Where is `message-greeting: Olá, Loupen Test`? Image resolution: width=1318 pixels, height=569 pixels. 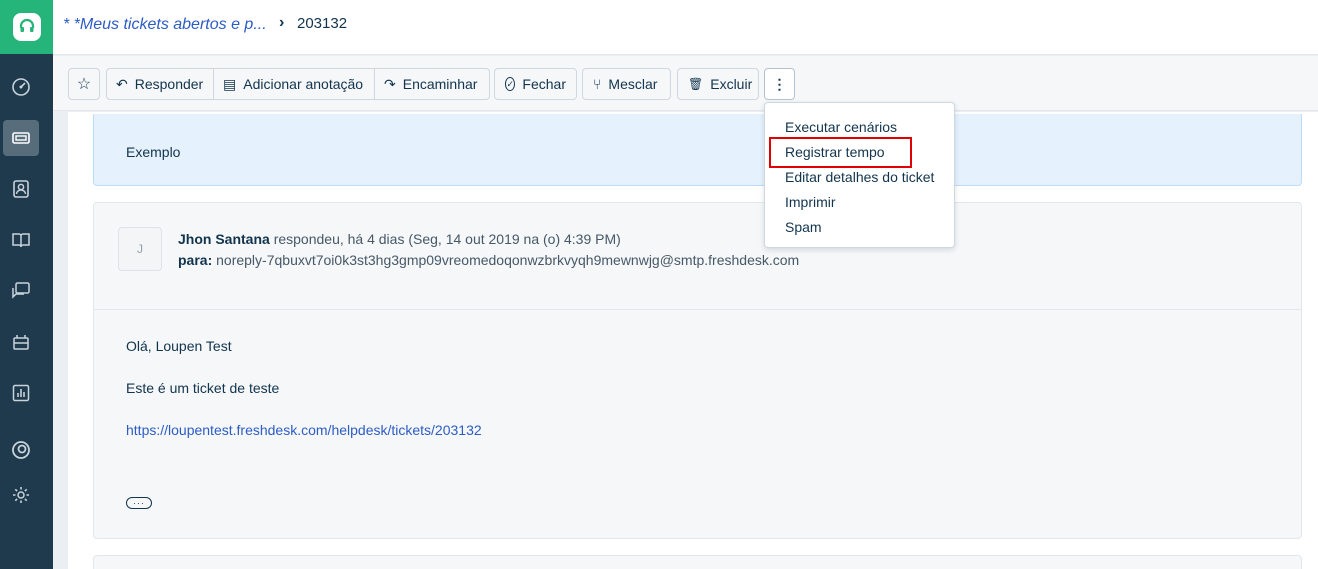 message-greeting: Olá, Loupen Test is located at coordinates (179, 346).